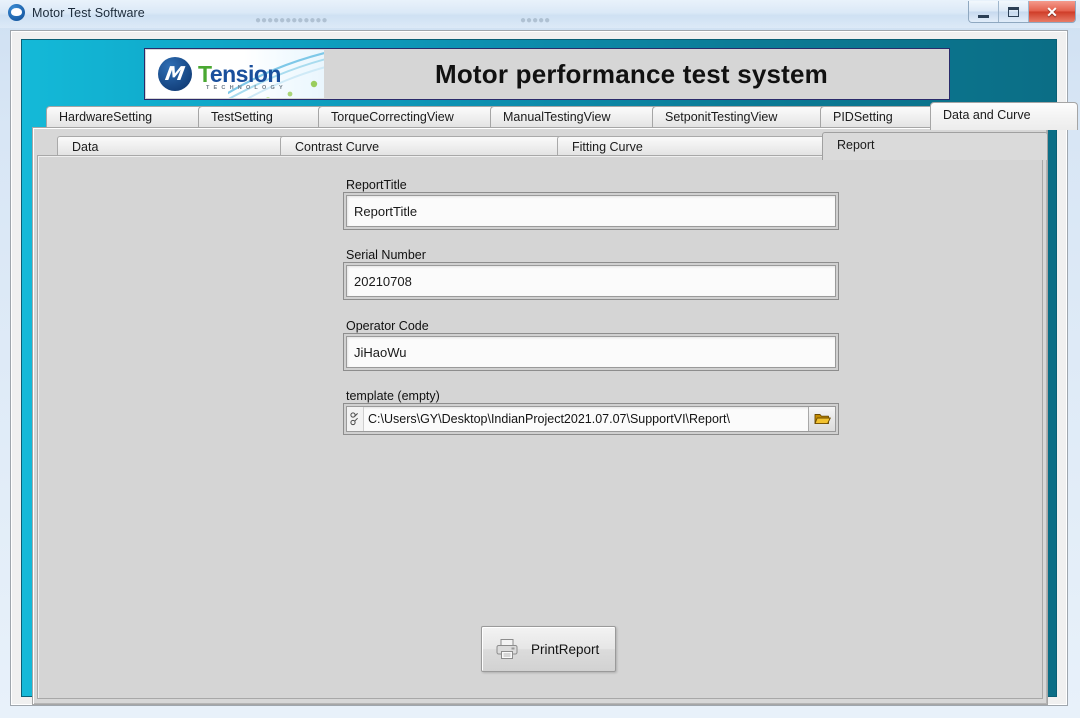 Image resolution: width=1080 pixels, height=718 pixels. I want to click on close-button: ✕, so click(1052, 11).